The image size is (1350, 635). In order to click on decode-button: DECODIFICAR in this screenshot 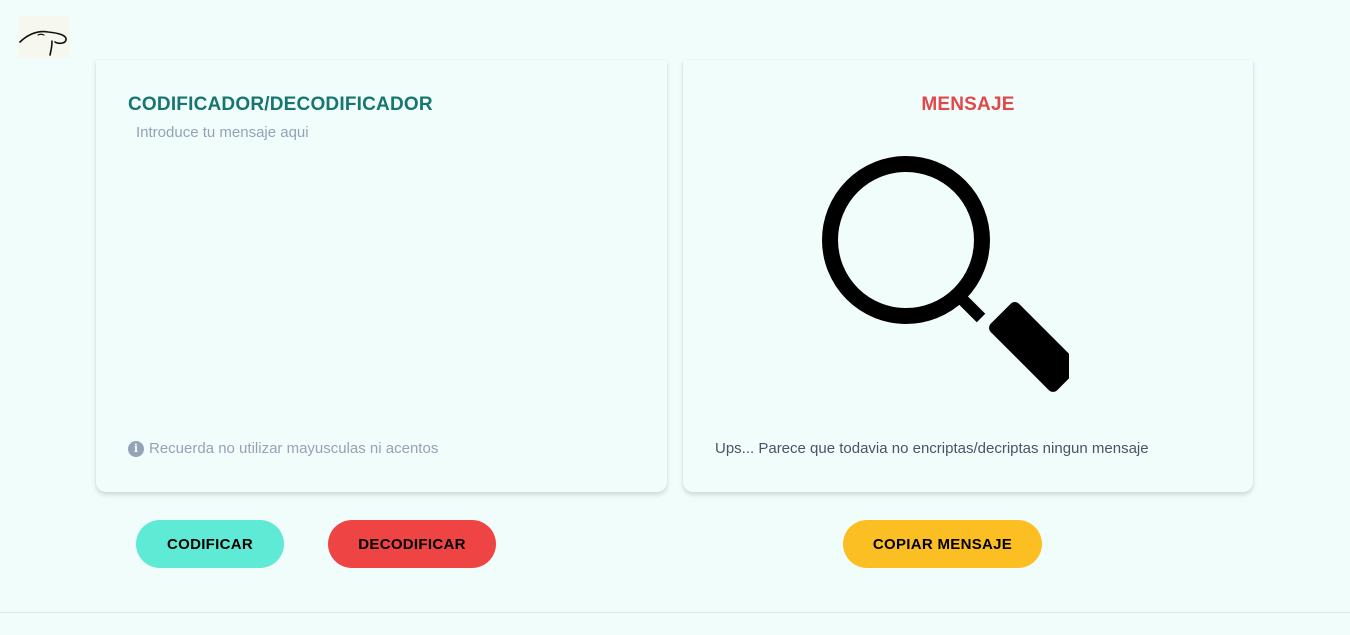, I will do `click(412, 544)`.